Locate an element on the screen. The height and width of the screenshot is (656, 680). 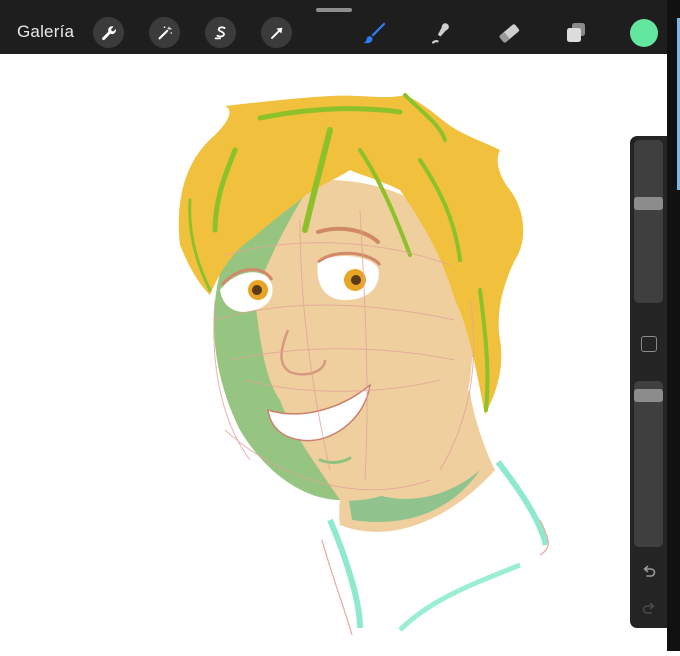
redo-icon is located at coordinates (648, 608).